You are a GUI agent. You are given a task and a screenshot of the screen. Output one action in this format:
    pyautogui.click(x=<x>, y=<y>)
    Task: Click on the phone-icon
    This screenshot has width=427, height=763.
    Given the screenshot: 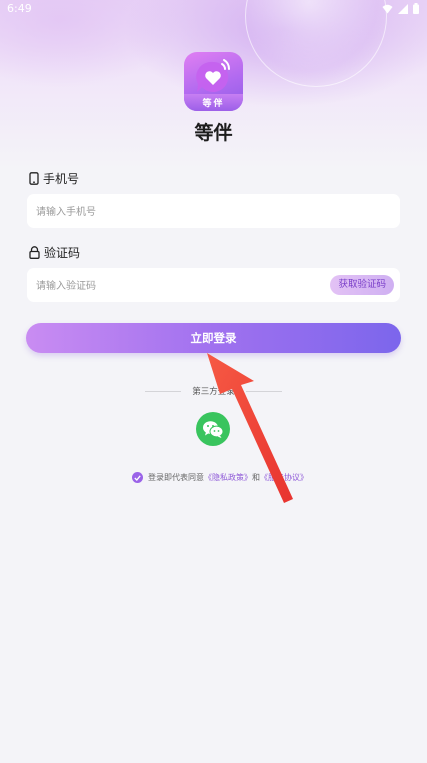 What is the action you would take?
    pyautogui.click(x=34, y=178)
    